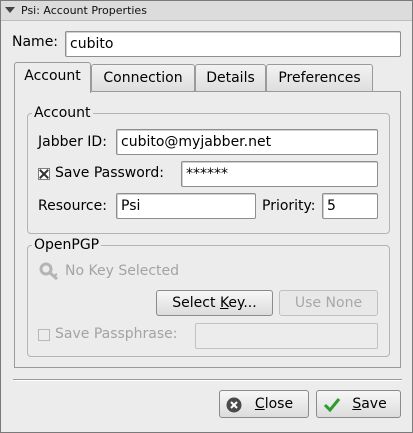 The width and height of the screenshot is (413, 433). What do you see at coordinates (207, 380) in the screenshot?
I see `footer-separator` at bounding box center [207, 380].